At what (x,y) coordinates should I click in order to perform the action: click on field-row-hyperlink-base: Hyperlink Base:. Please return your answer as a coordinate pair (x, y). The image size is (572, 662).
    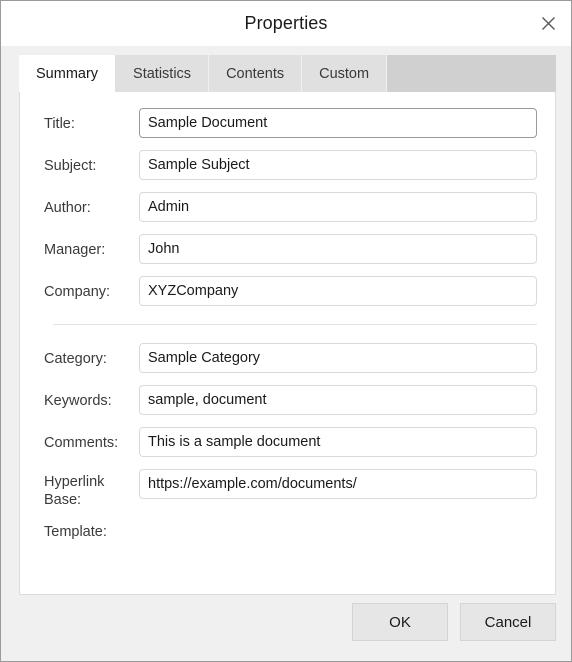
    Looking at the image, I should click on (290, 489).